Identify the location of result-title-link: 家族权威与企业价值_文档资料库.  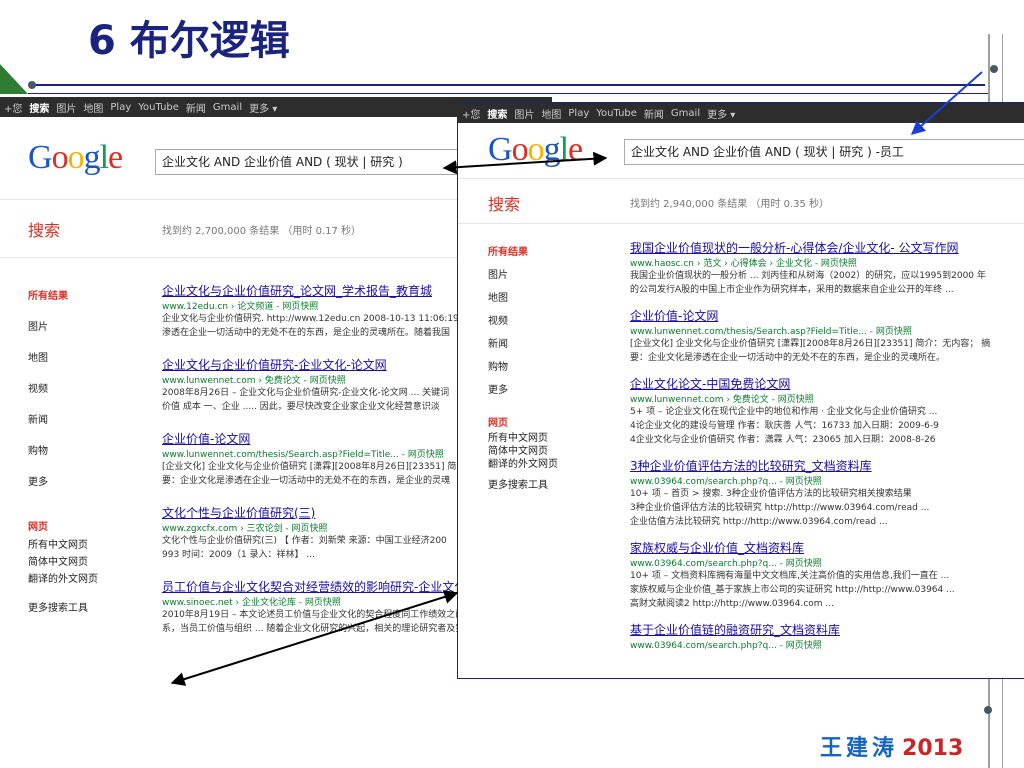
(827, 547).